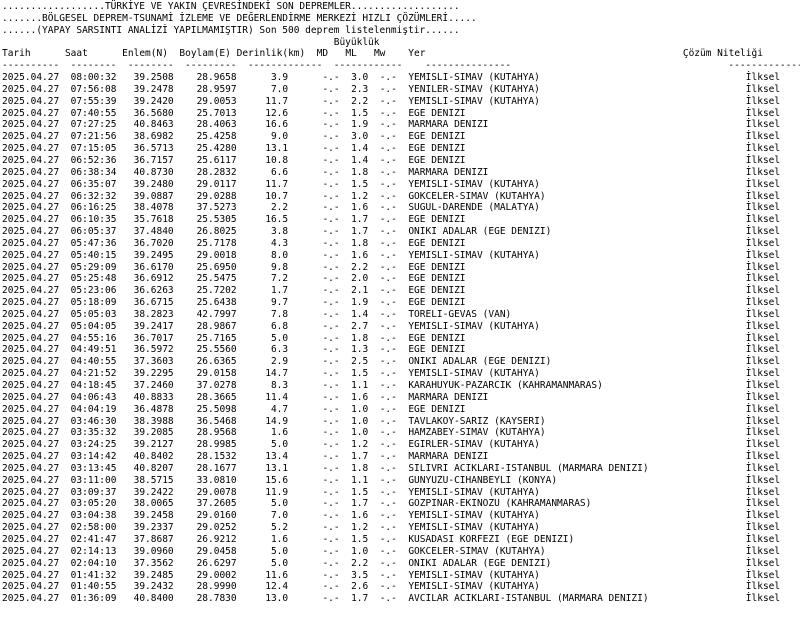 Image resolution: width=800 pixels, height=621 pixels. What do you see at coordinates (216, 255) in the screenshot?
I see `cell-lon: 29.0018` at bounding box center [216, 255].